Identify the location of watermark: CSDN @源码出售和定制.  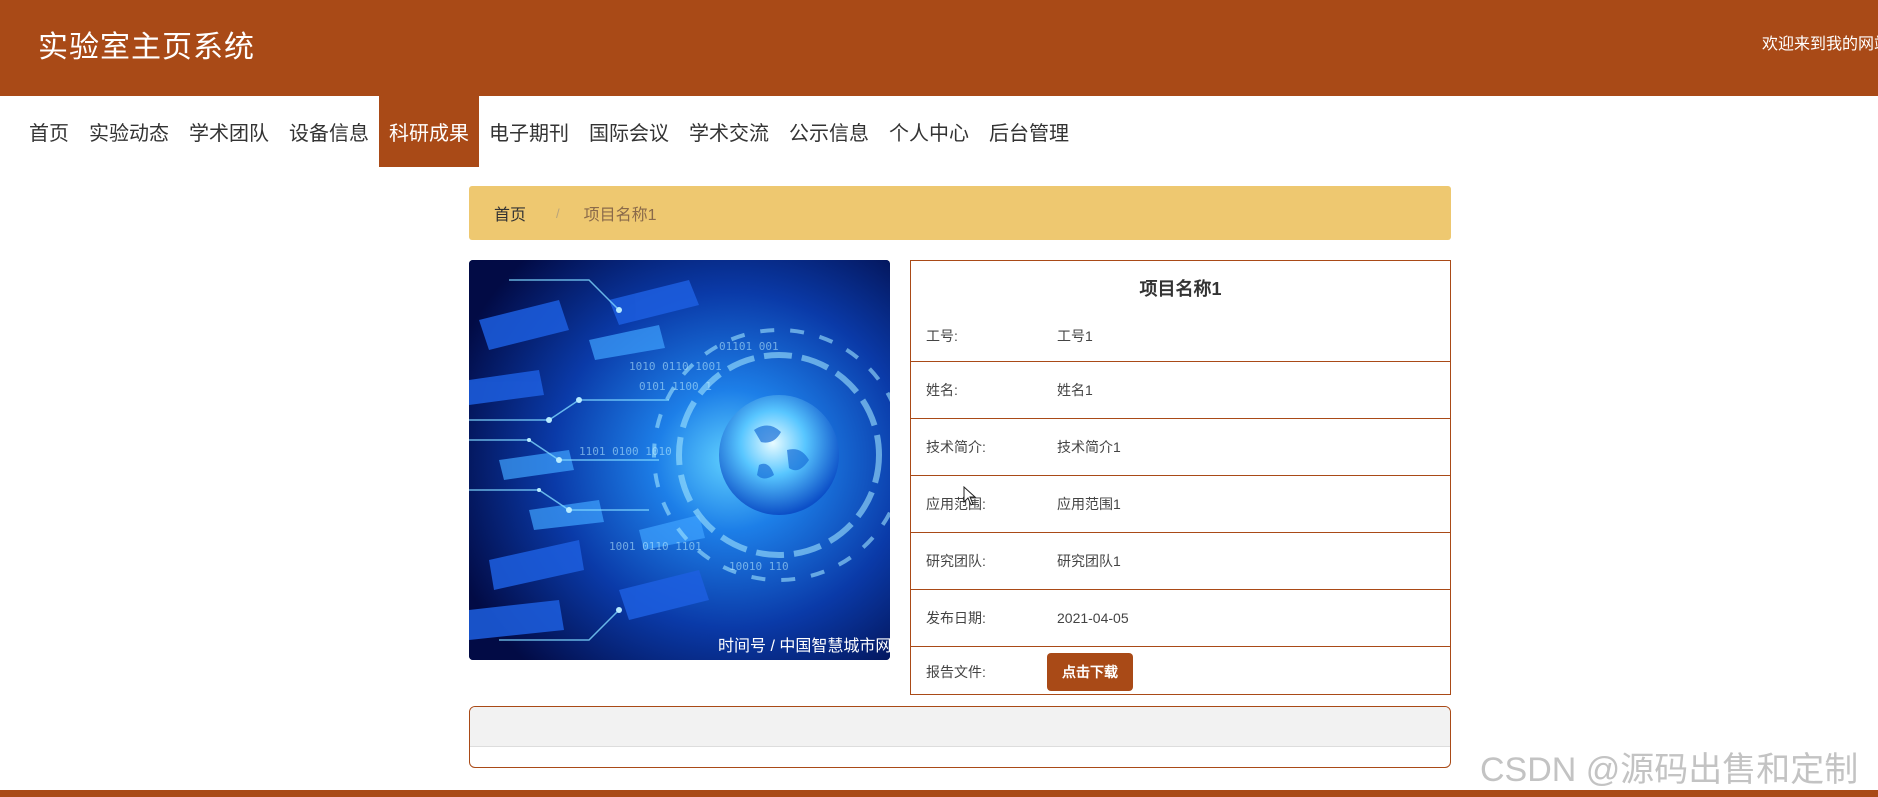
(1669, 770).